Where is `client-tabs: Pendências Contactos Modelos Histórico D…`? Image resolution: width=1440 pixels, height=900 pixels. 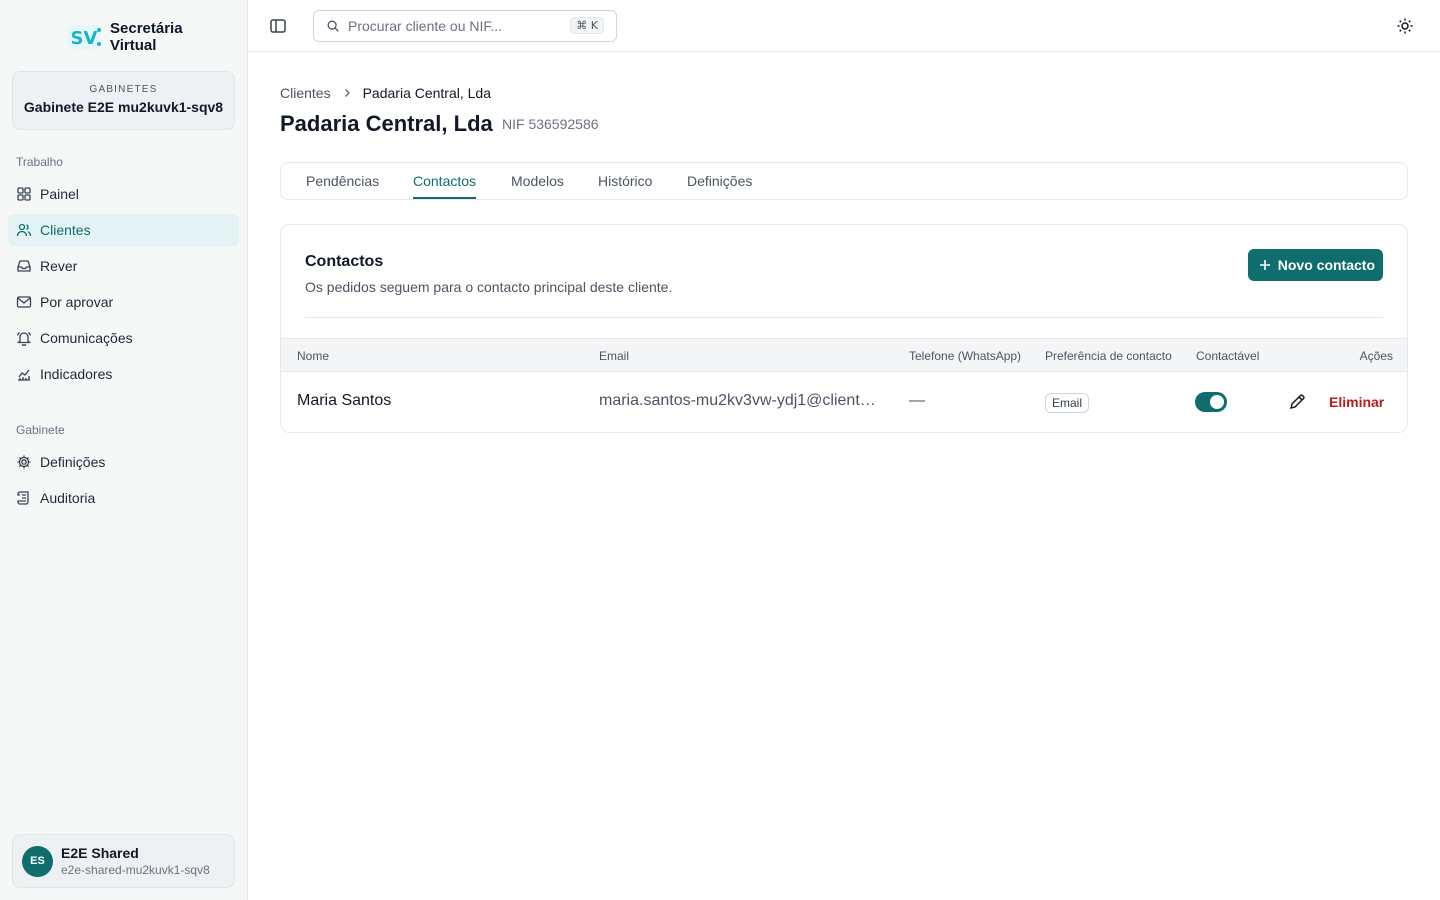 client-tabs: Pendências Contactos Modelos Histórico D… is located at coordinates (844, 181).